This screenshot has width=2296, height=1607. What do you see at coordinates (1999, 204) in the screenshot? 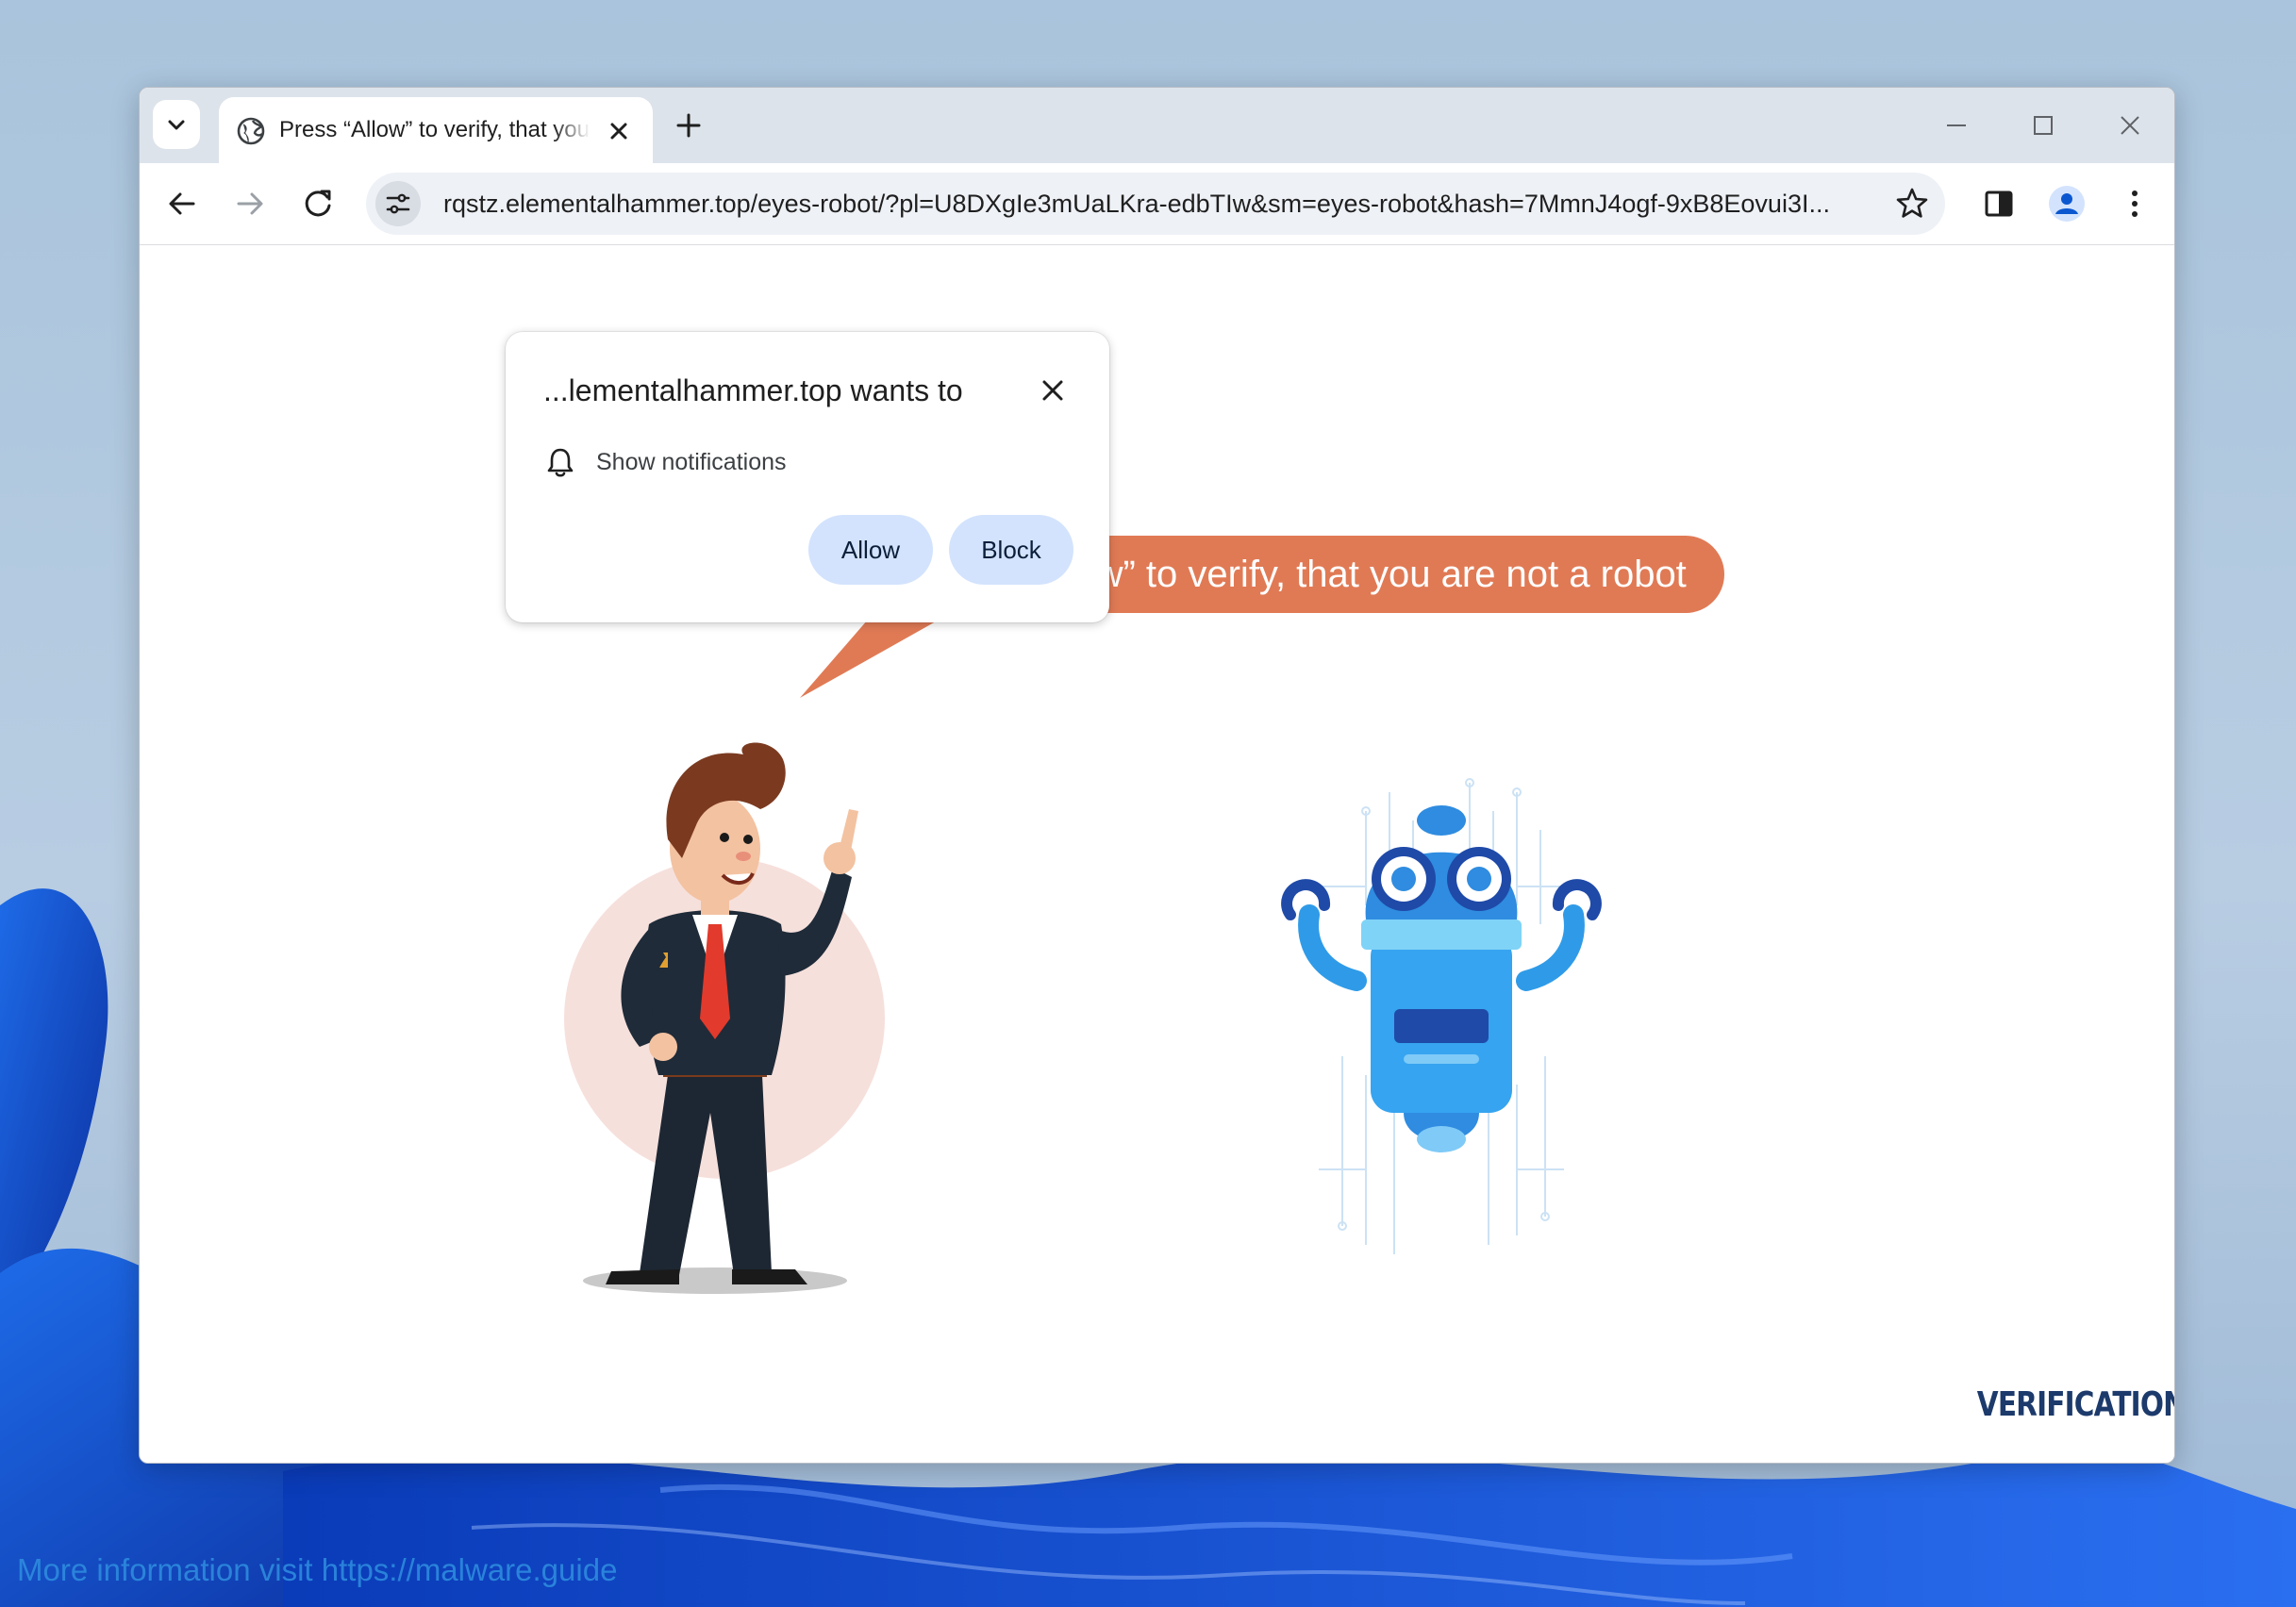
I see `side-panel-icon` at bounding box center [1999, 204].